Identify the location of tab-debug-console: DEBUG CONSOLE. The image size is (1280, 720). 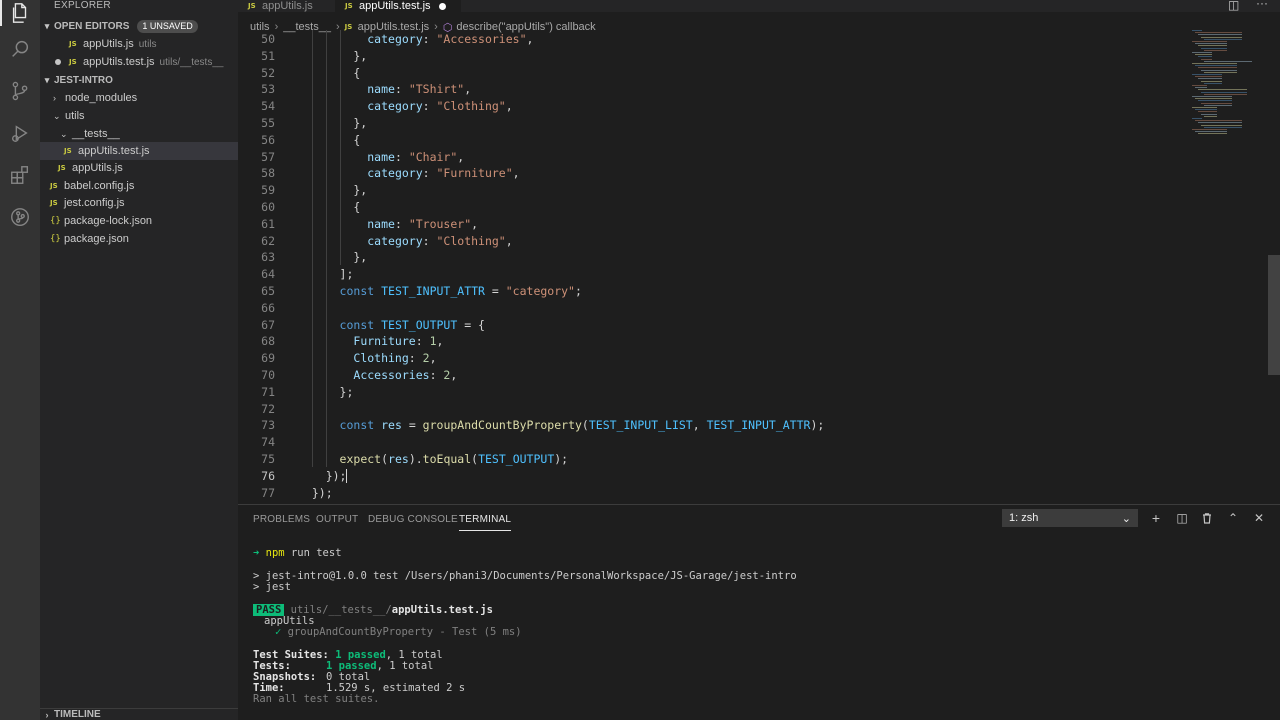
(413, 520).